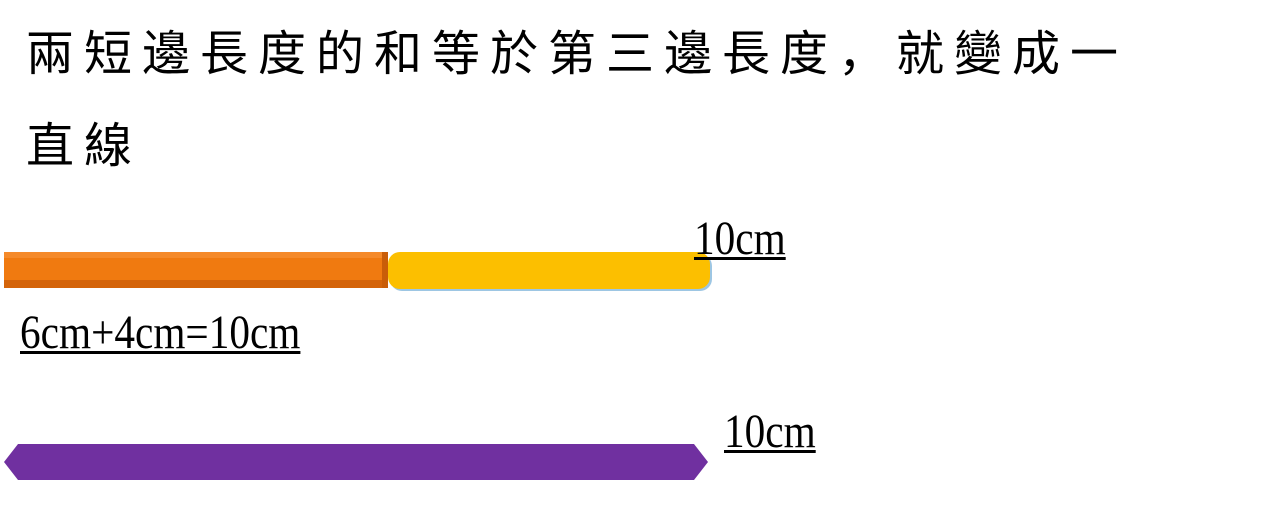  I want to click on purple-bar-shape, so click(356, 462).